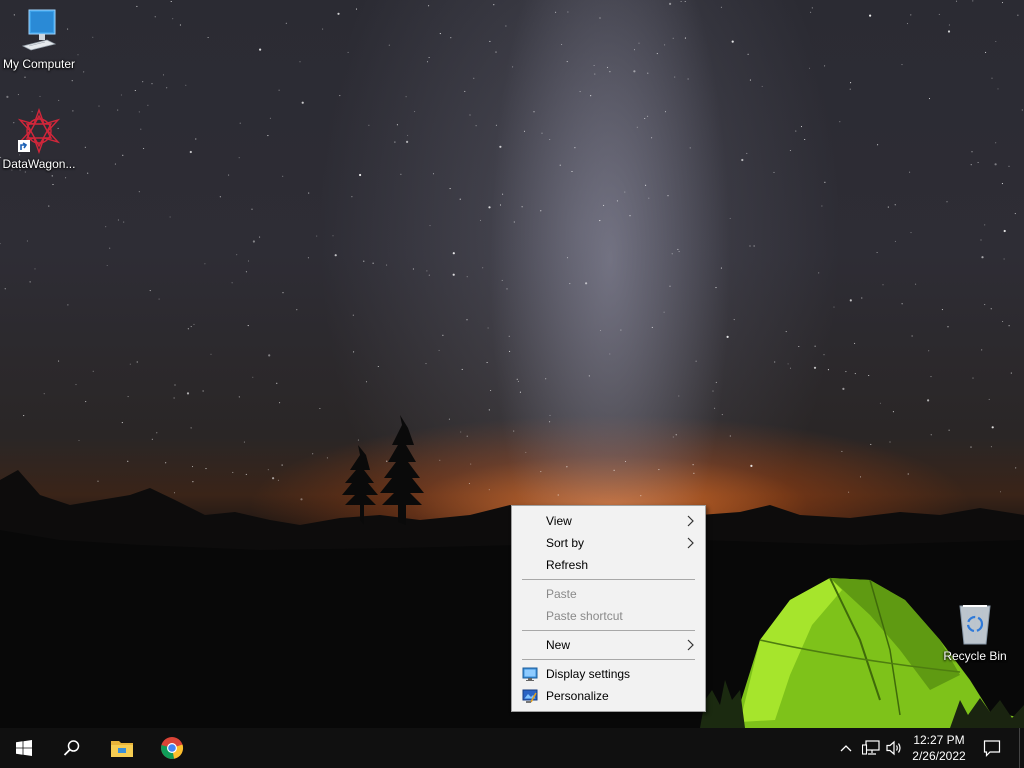 The image size is (1024, 768). I want to click on volume-icon, so click(893, 748).